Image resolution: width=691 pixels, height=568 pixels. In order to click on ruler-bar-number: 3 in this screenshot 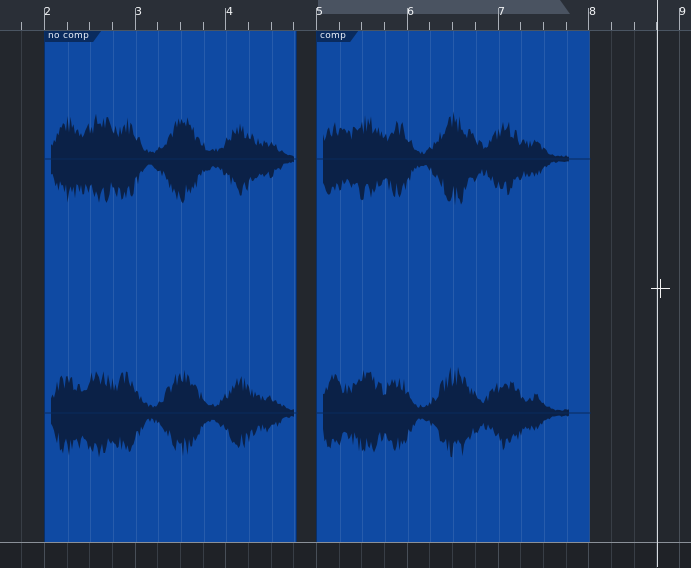, I will do `click(138, 11)`.